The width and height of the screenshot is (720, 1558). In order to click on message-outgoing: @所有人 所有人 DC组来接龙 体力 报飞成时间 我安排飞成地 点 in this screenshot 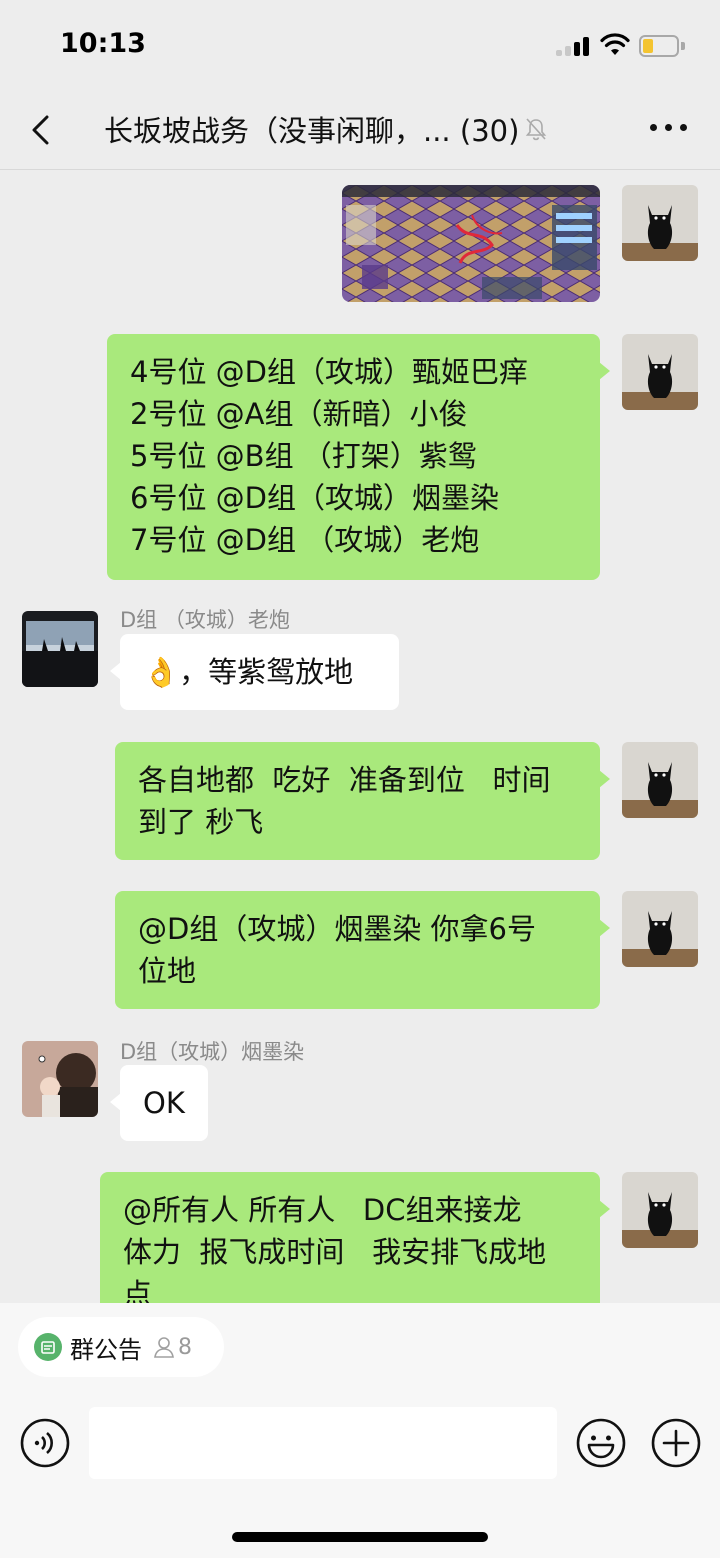, I will do `click(360, 1237)`.